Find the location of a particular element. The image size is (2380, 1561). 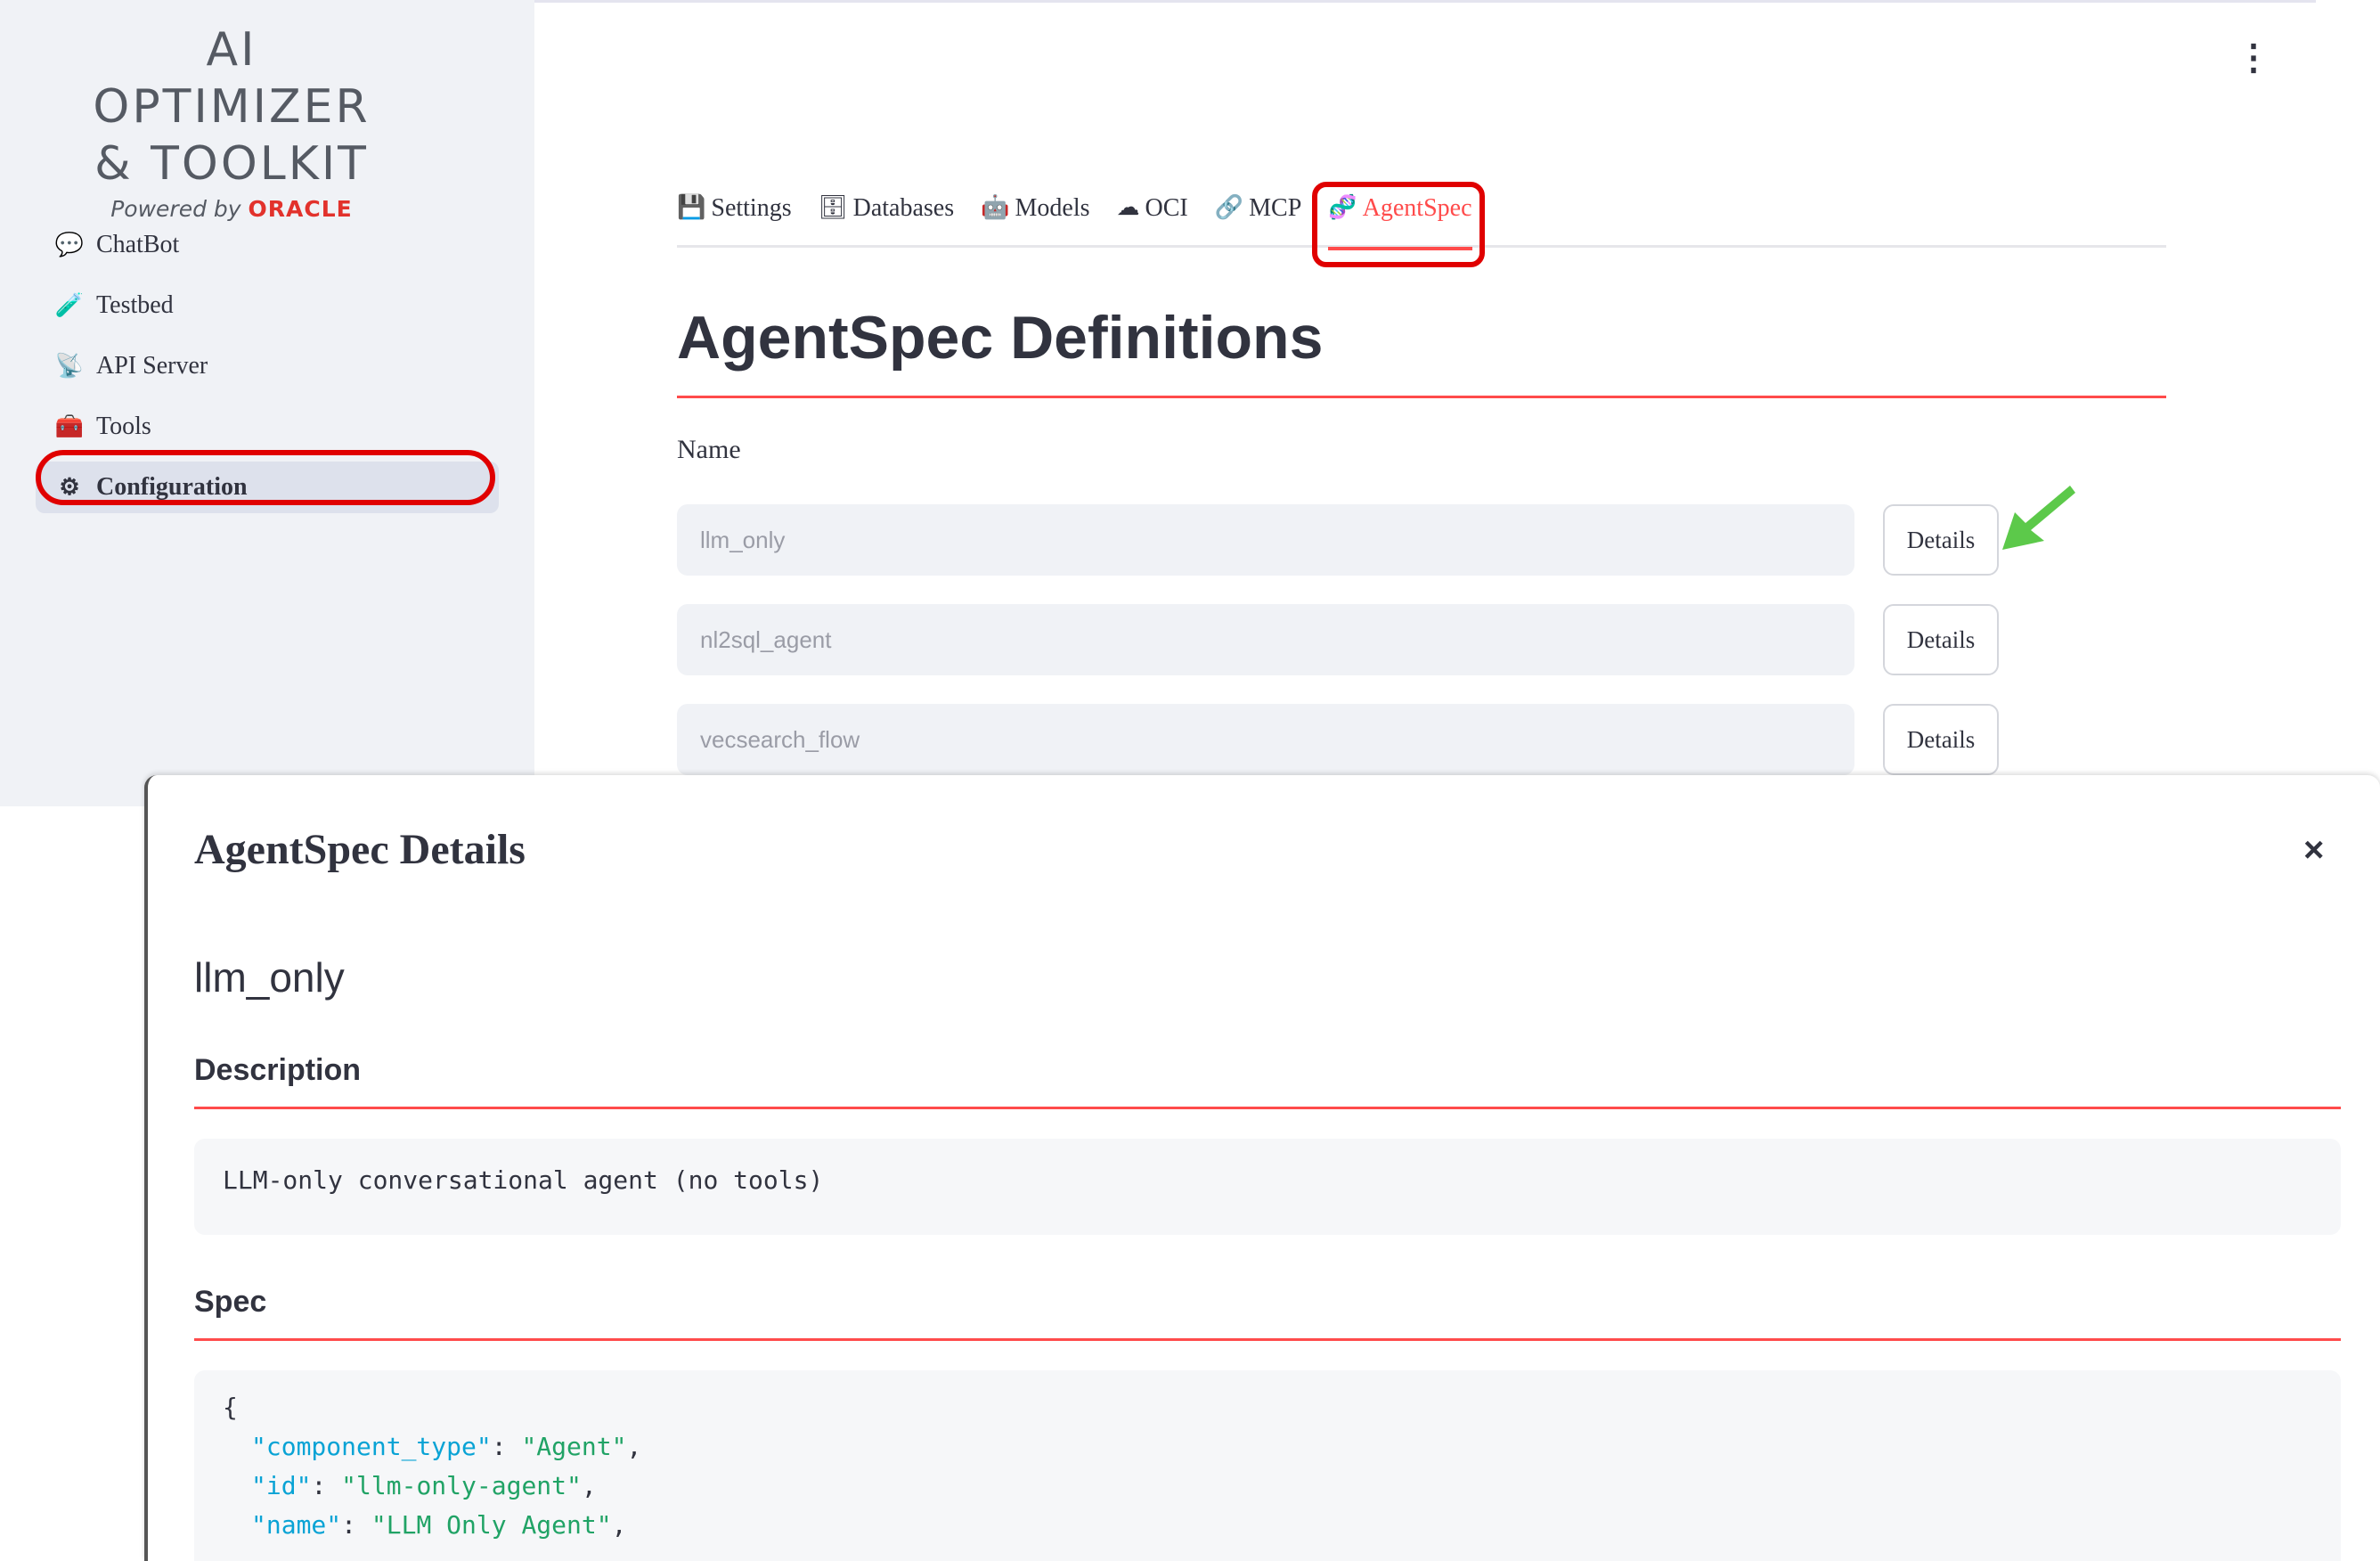

spec-heading: Spec is located at coordinates (230, 1302).